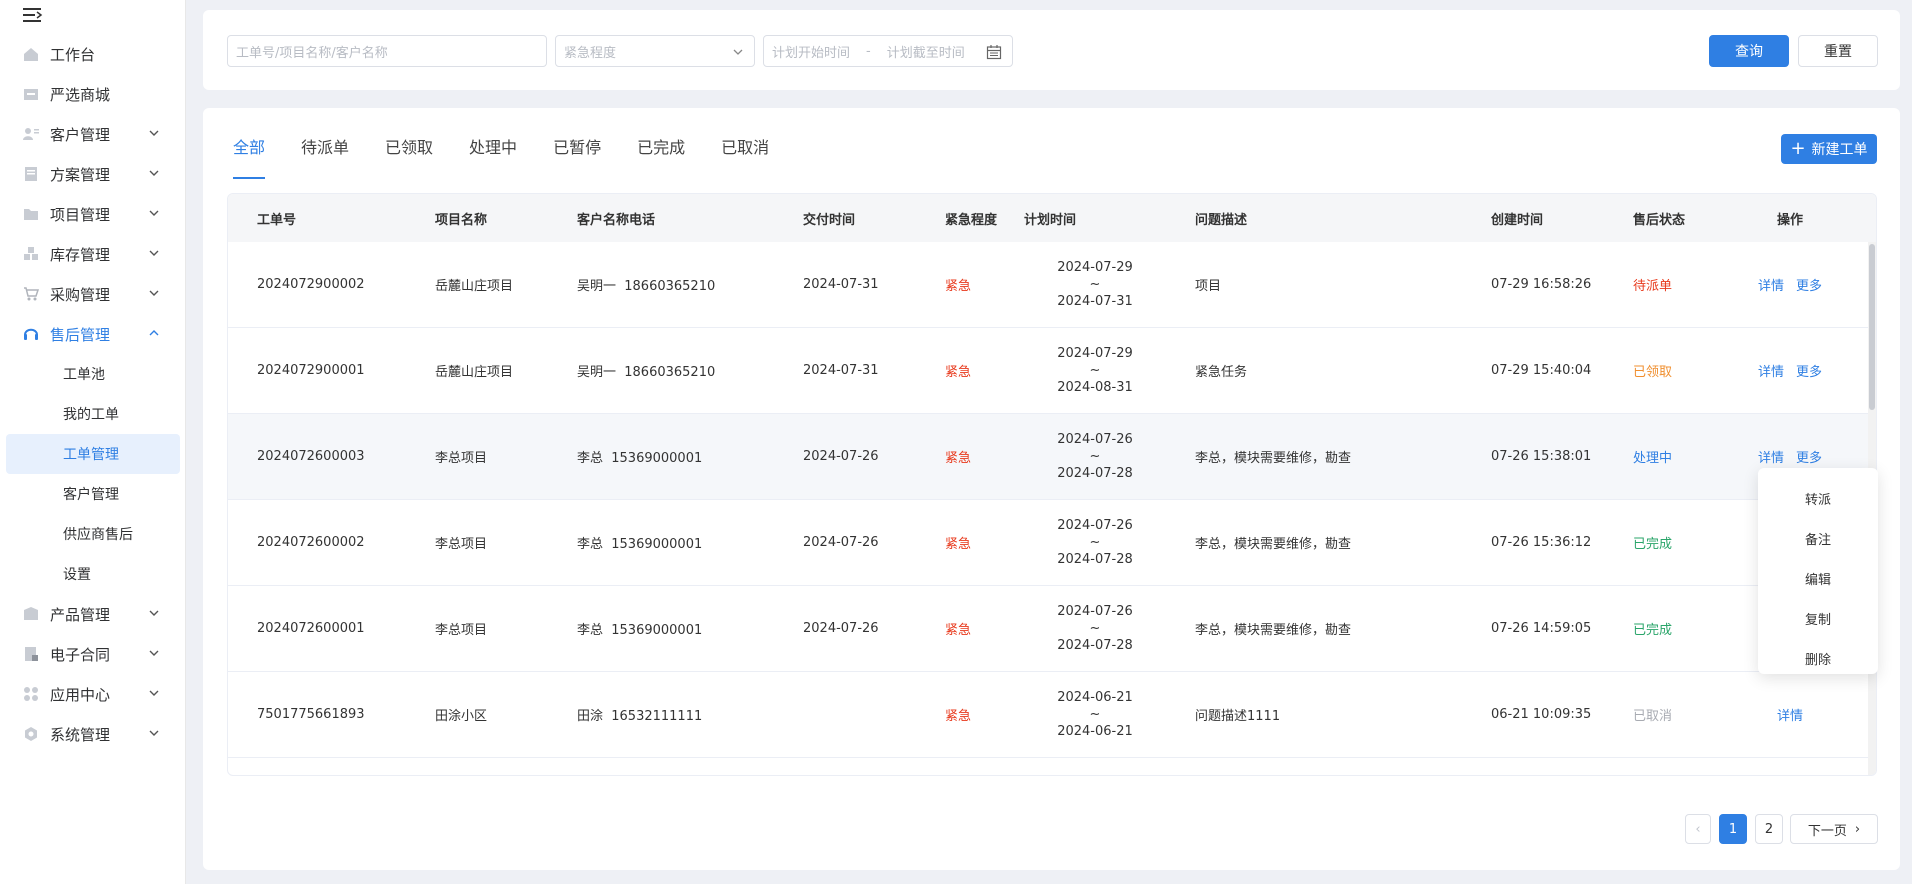  Describe the element at coordinates (655, 51) in the screenshot. I see `urgency-select: 紧急程度` at that location.